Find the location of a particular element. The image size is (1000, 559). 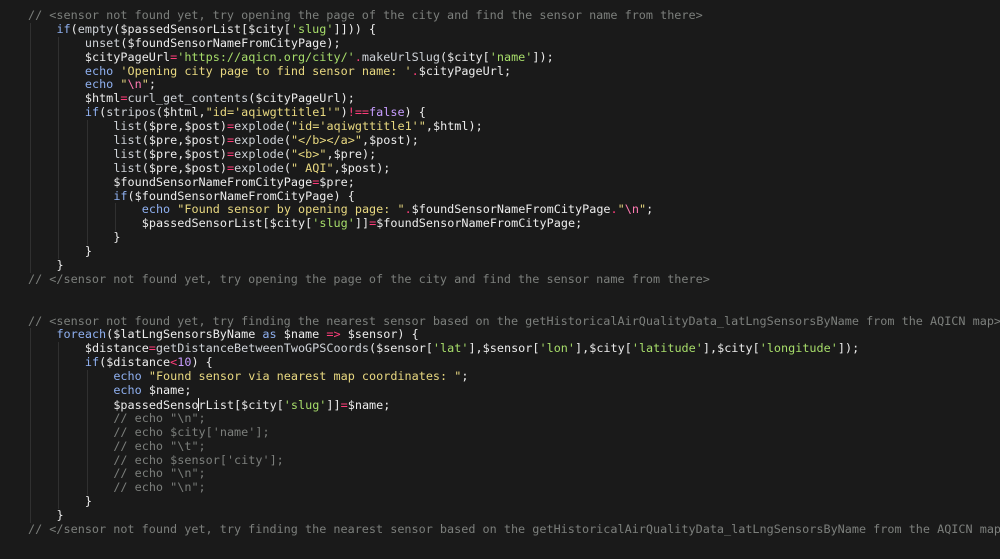

code-line: echo $name; is located at coordinates (500, 390).